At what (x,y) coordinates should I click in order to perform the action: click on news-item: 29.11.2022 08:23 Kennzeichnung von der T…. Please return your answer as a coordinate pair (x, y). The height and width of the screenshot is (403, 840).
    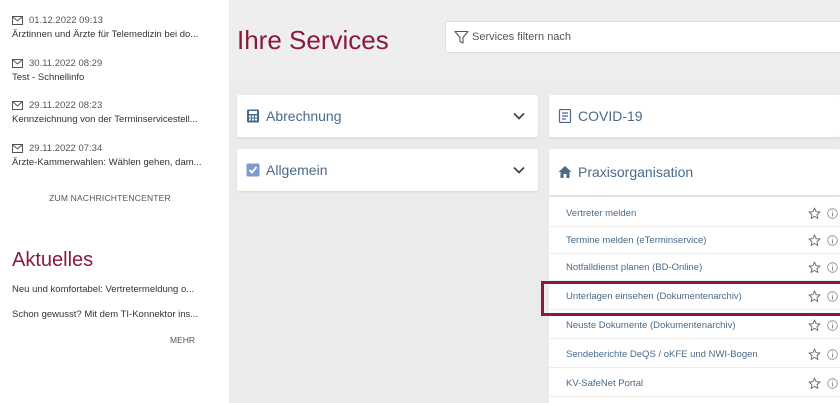
    Looking at the image, I should click on (115, 112).